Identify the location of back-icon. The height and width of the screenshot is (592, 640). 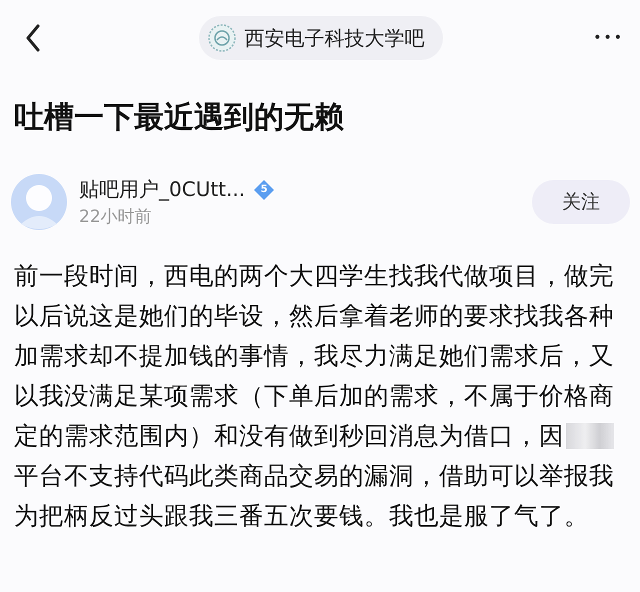
(33, 38).